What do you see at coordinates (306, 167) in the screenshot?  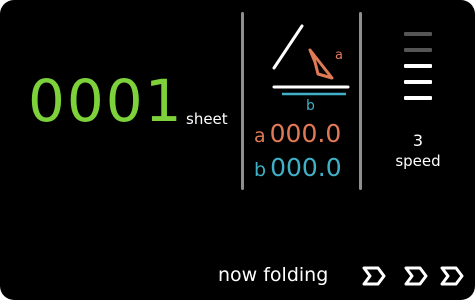 I see `angle-b-value: 000.0` at bounding box center [306, 167].